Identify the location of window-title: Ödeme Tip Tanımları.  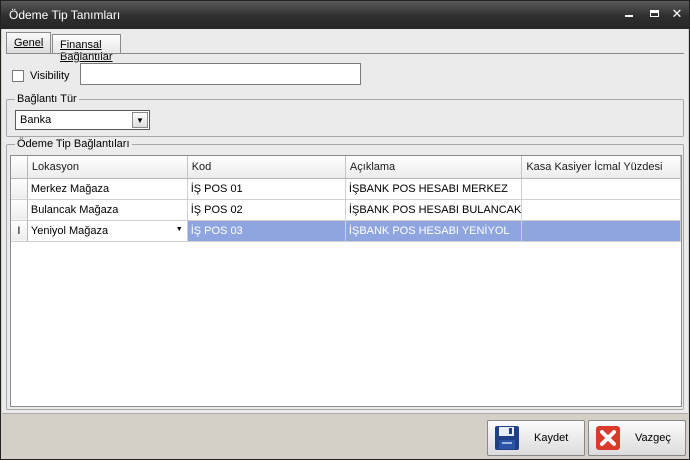
(65, 15).